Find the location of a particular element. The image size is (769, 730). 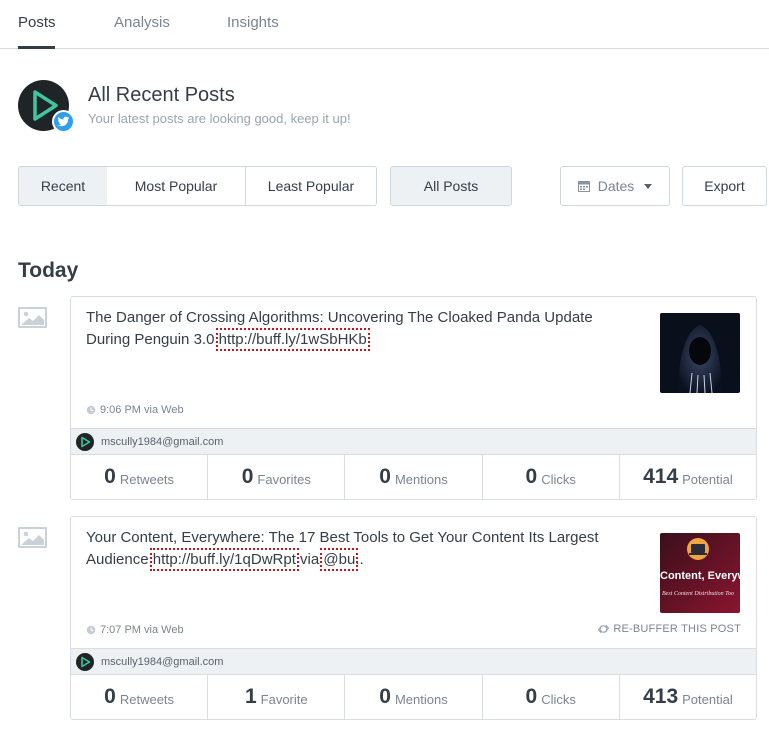

post-meta: 9:06 PM via Web is located at coordinates (135, 410).